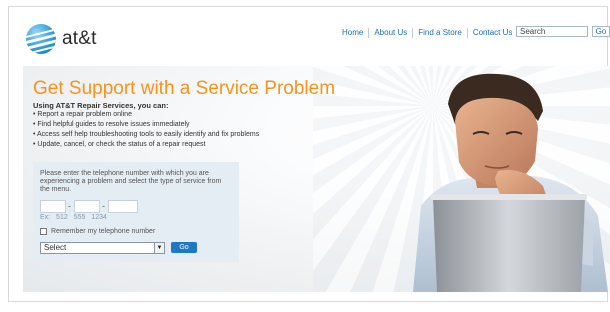 This screenshot has width=610, height=312. What do you see at coordinates (146, 115) in the screenshot?
I see `list-item: Report a repair problem online` at bounding box center [146, 115].